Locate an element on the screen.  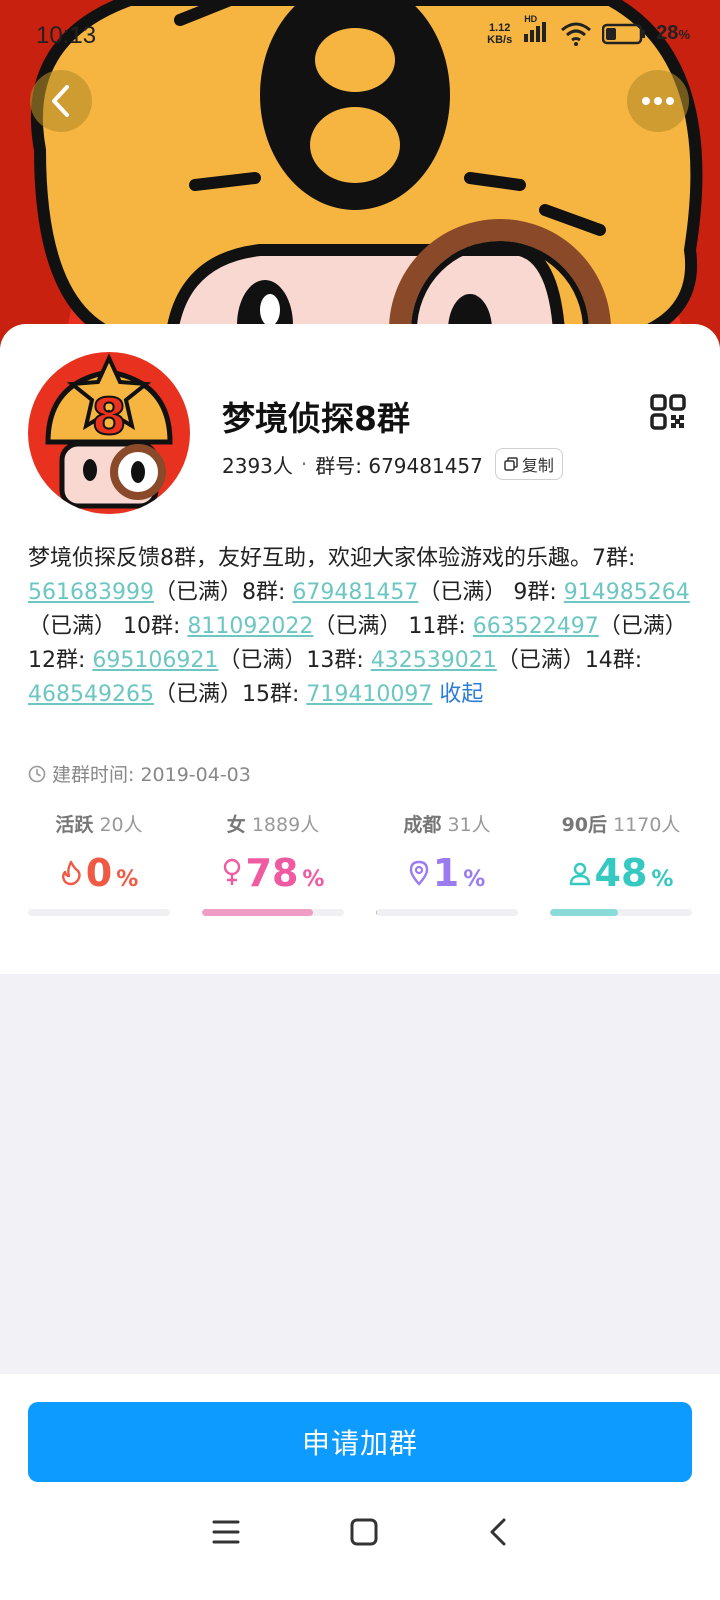
group-number-link: 914985264 is located at coordinates (627, 592).